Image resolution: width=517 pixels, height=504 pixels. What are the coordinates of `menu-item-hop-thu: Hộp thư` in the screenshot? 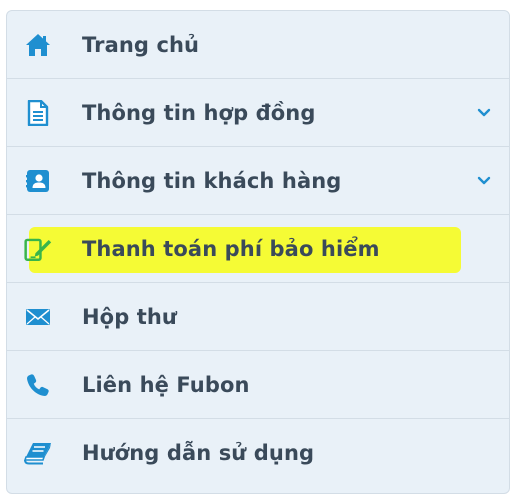 It's located at (258, 317).